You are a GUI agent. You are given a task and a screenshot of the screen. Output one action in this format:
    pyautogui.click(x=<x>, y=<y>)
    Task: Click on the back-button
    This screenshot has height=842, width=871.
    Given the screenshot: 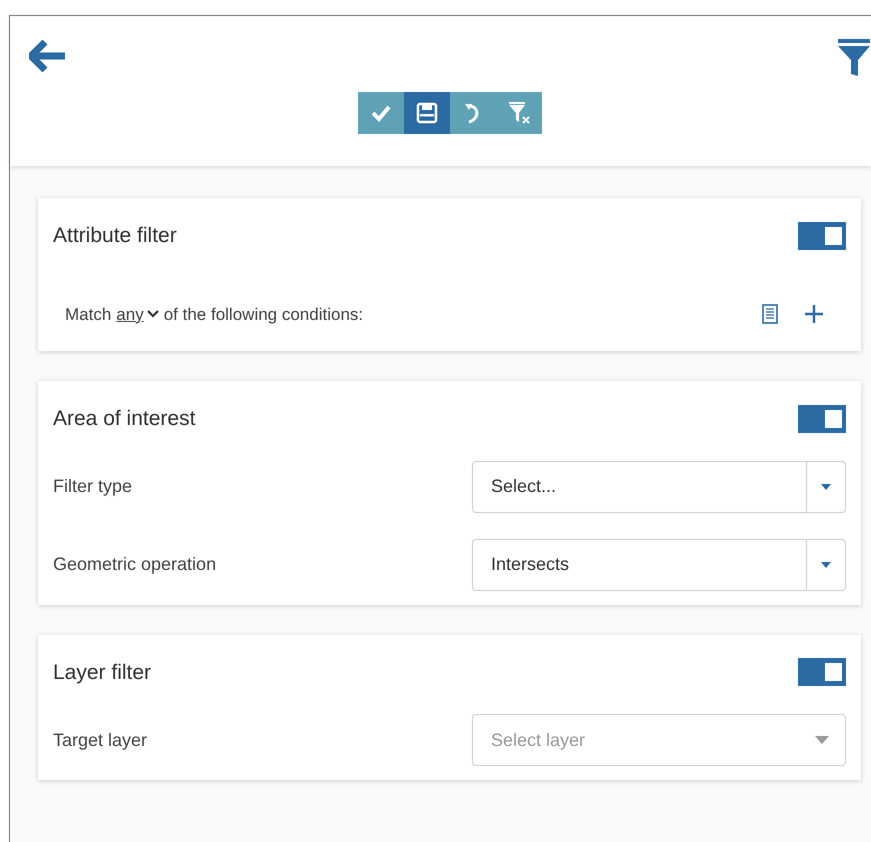 What is the action you would take?
    pyautogui.click(x=48, y=56)
    